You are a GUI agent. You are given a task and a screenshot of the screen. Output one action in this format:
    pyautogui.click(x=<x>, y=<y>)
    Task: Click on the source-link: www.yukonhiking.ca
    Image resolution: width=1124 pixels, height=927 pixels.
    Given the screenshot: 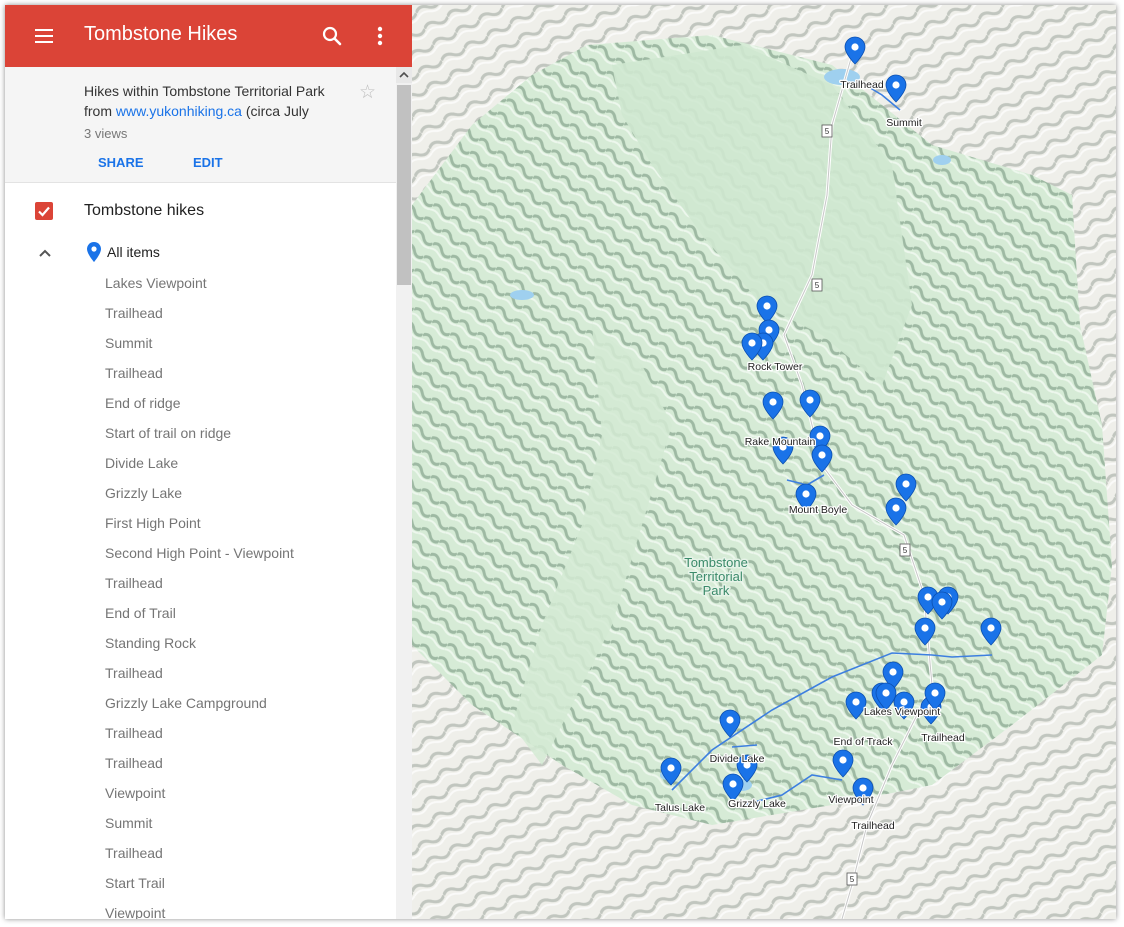 What is the action you would take?
    pyautogui.click(x=179, y=111)
    